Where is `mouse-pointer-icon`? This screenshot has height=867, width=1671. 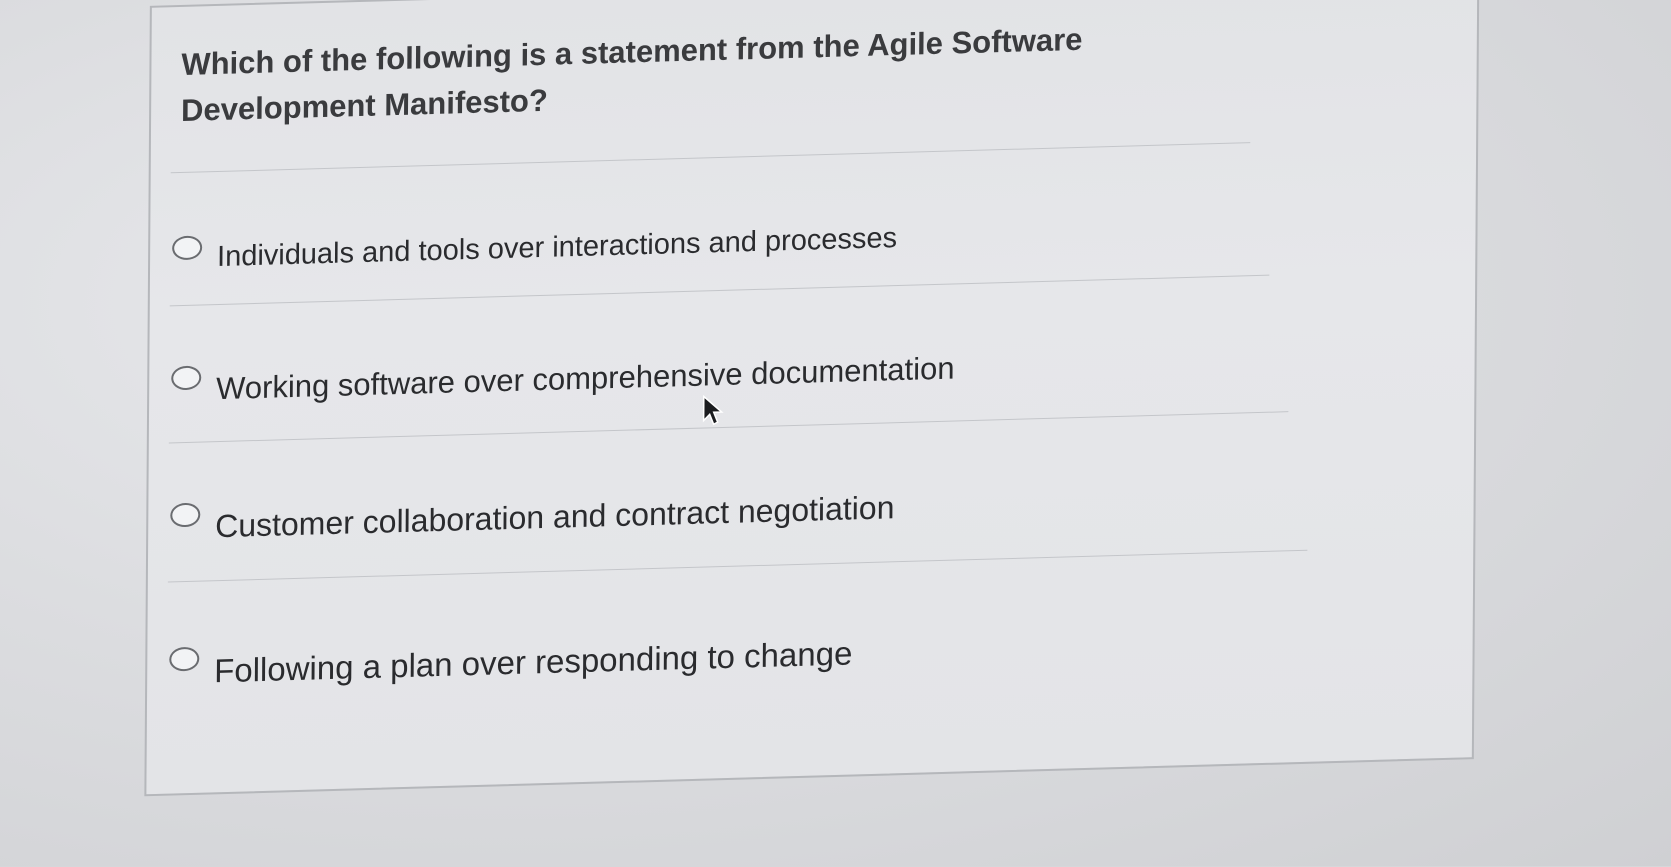
mouse-pointer-icon is located at coordinates (714, 411).